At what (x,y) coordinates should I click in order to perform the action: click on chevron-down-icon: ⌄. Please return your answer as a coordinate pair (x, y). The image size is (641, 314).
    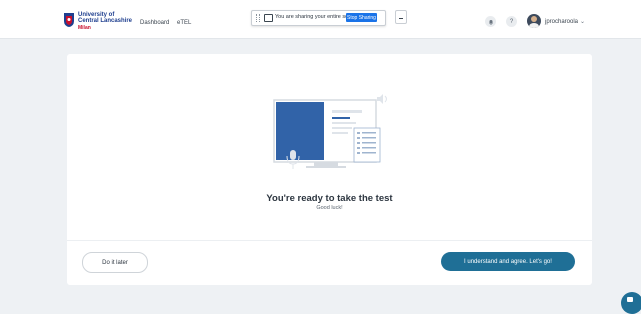
    Looking at the image, I should click on (583, 22).